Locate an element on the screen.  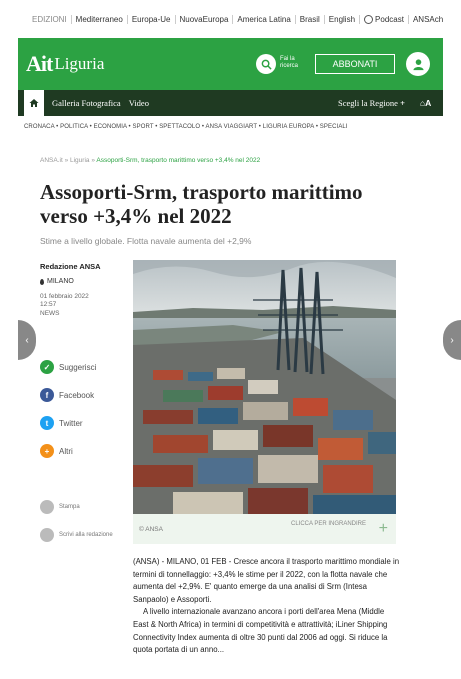
accessibility-tools: ⌂A is located at coordinates (425, 103).